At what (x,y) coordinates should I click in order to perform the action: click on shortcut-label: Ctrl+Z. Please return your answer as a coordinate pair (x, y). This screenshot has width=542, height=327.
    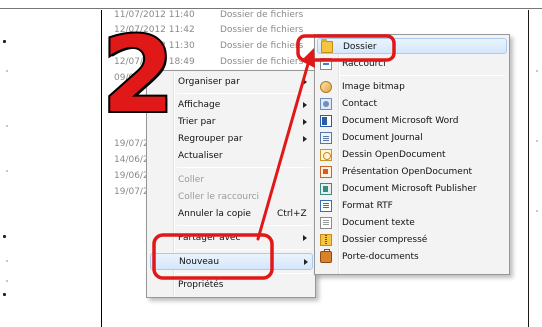
    Looking at the image, I should click on (292, 214).